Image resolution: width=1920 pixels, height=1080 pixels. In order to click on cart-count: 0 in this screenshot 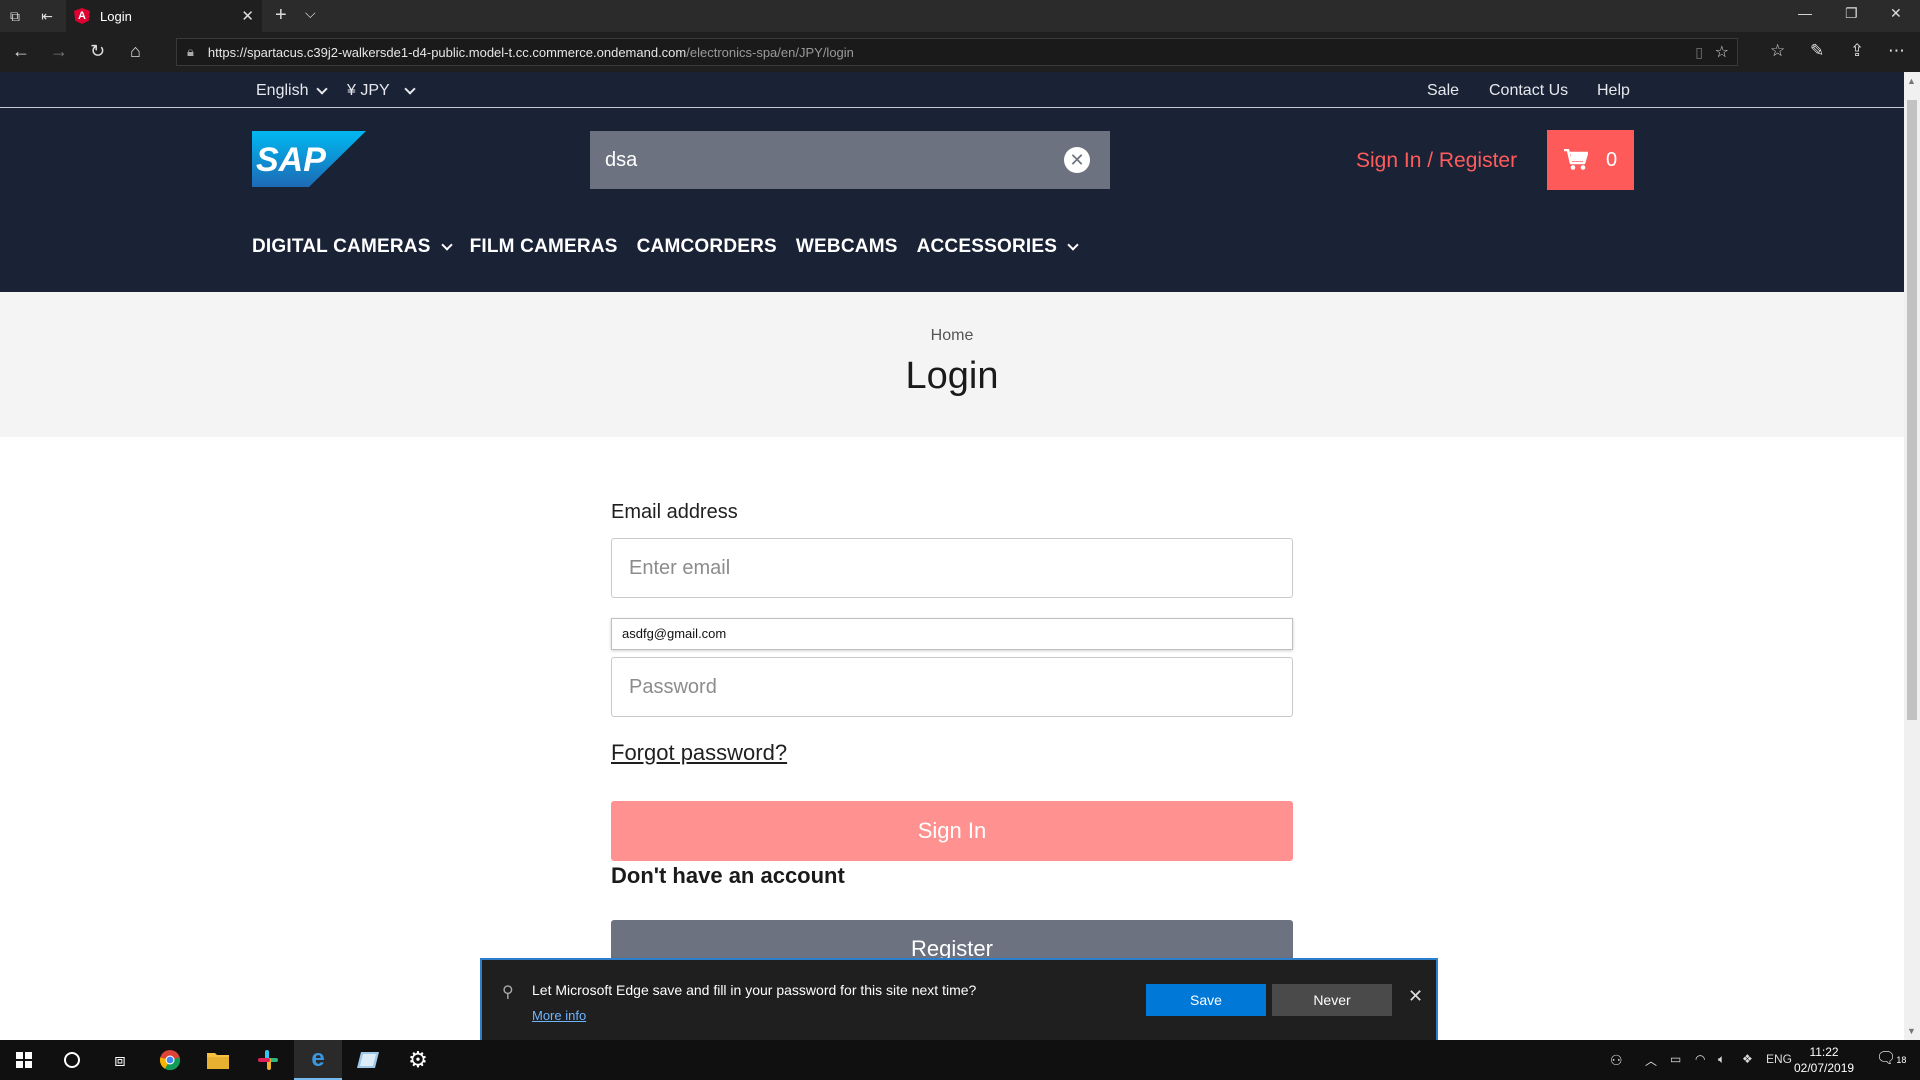, I will do `click(1611, 159)`.